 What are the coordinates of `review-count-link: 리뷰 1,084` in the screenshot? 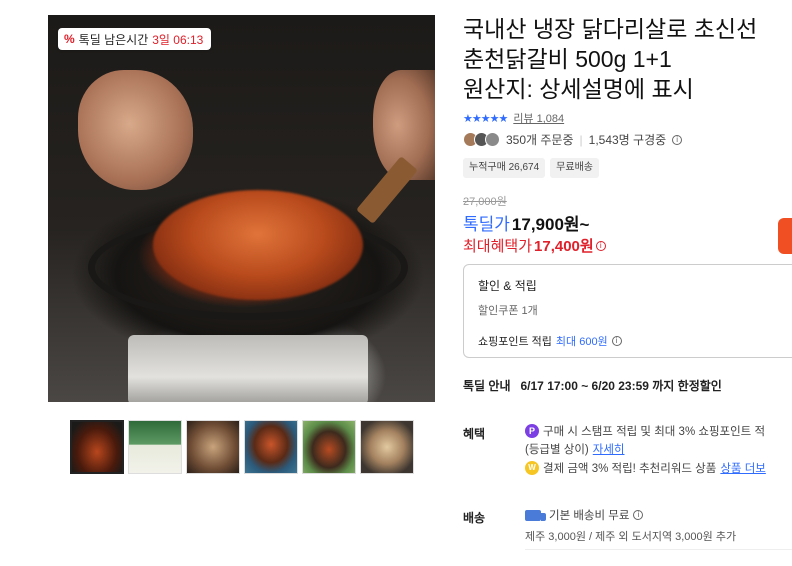 It's located at (538, 118).